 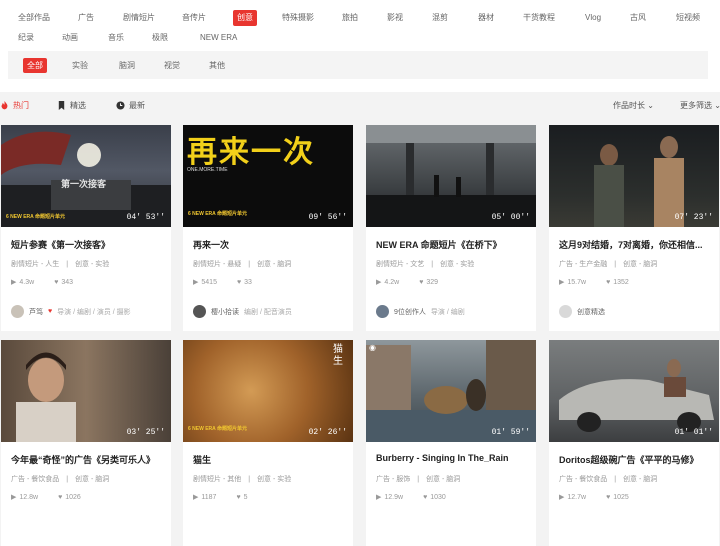 What do you see at coordinates (425, 264) in the screenshot?
I see `video-tags: 剧情短片 - 文艺 | 创意 - 实验` at bounding box center [425, 264].